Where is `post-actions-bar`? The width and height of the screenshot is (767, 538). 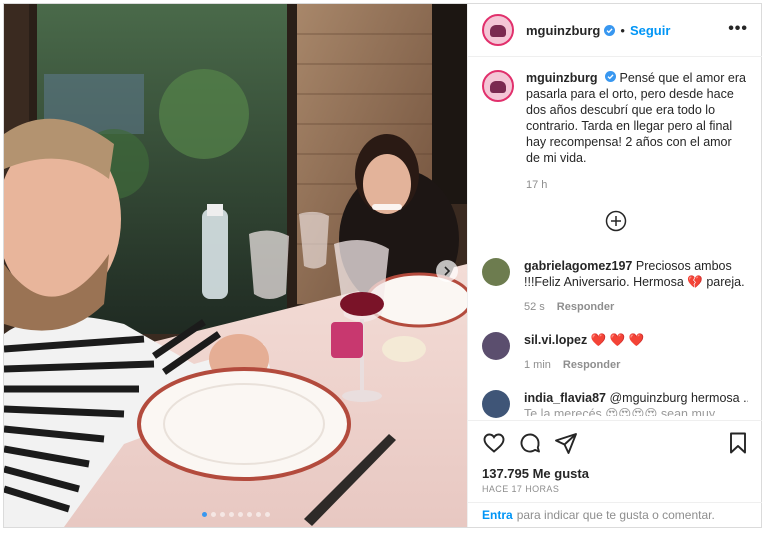
post-actions-bar is located at coordinates (615, 444).